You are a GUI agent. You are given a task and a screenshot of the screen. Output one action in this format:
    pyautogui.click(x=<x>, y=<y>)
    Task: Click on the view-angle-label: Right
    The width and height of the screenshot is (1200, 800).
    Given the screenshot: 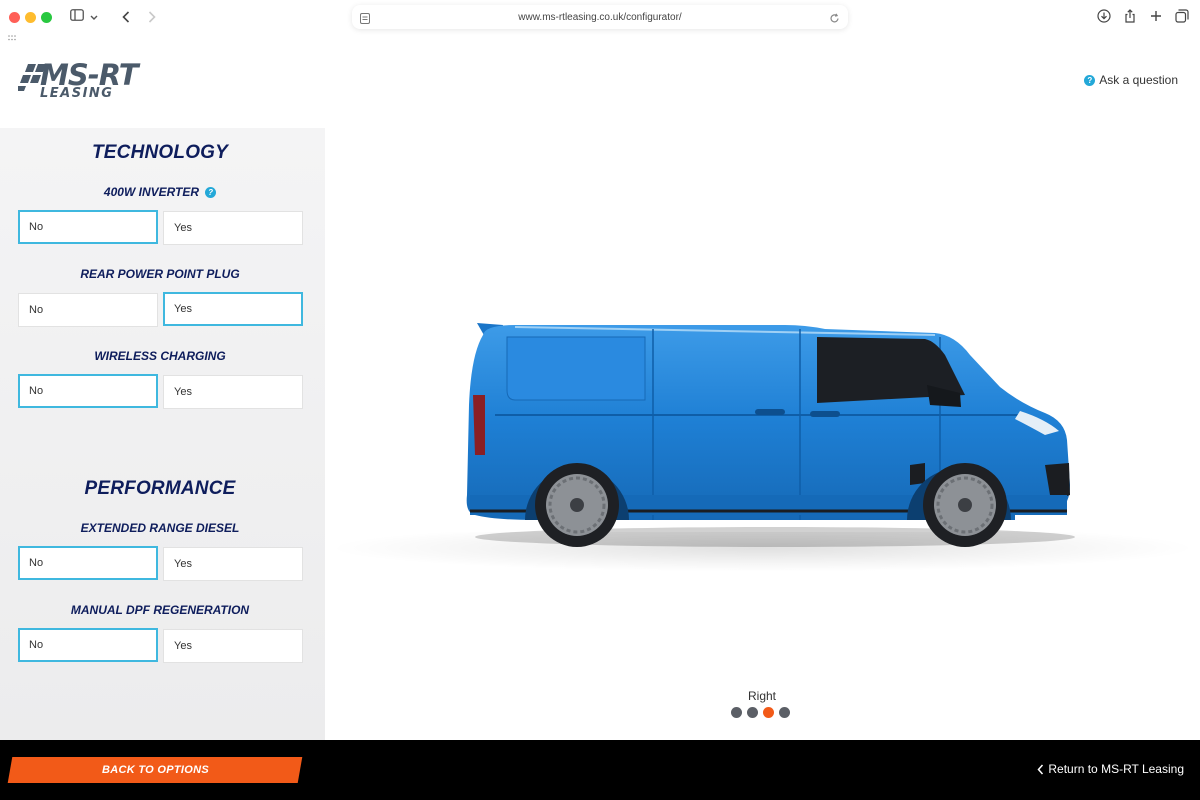 What is the action you would take?
    pyautogui.click(x=761, y=696)
    